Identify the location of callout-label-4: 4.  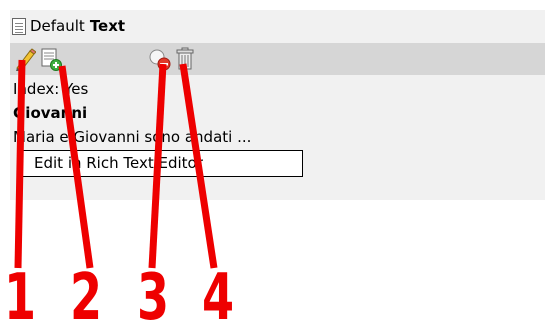
(218, 298).